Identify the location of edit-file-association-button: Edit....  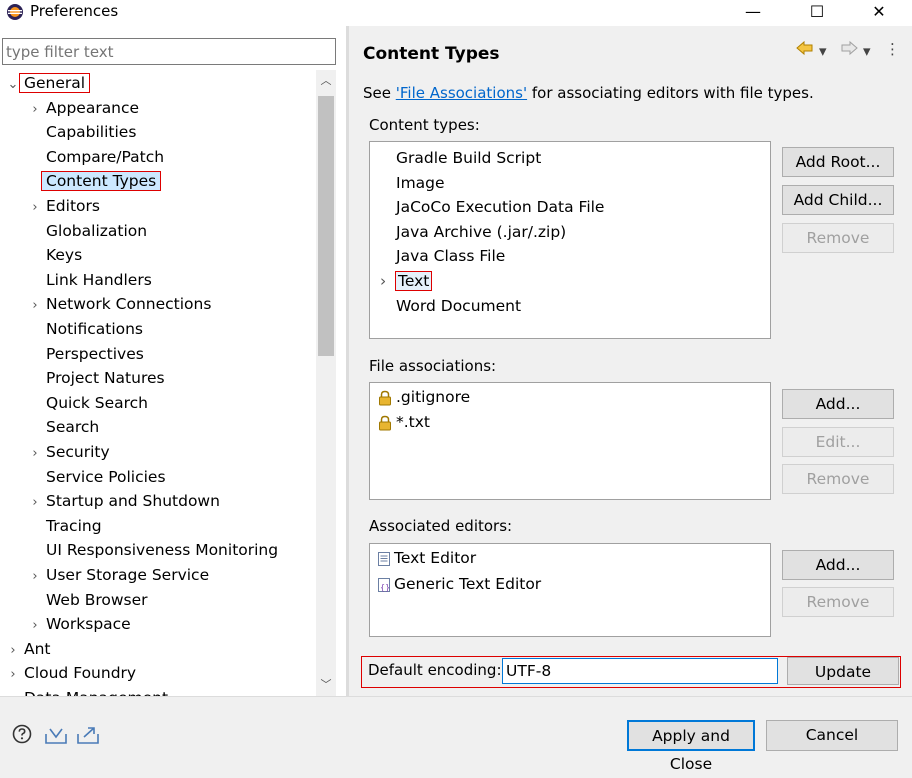
(838, 442).